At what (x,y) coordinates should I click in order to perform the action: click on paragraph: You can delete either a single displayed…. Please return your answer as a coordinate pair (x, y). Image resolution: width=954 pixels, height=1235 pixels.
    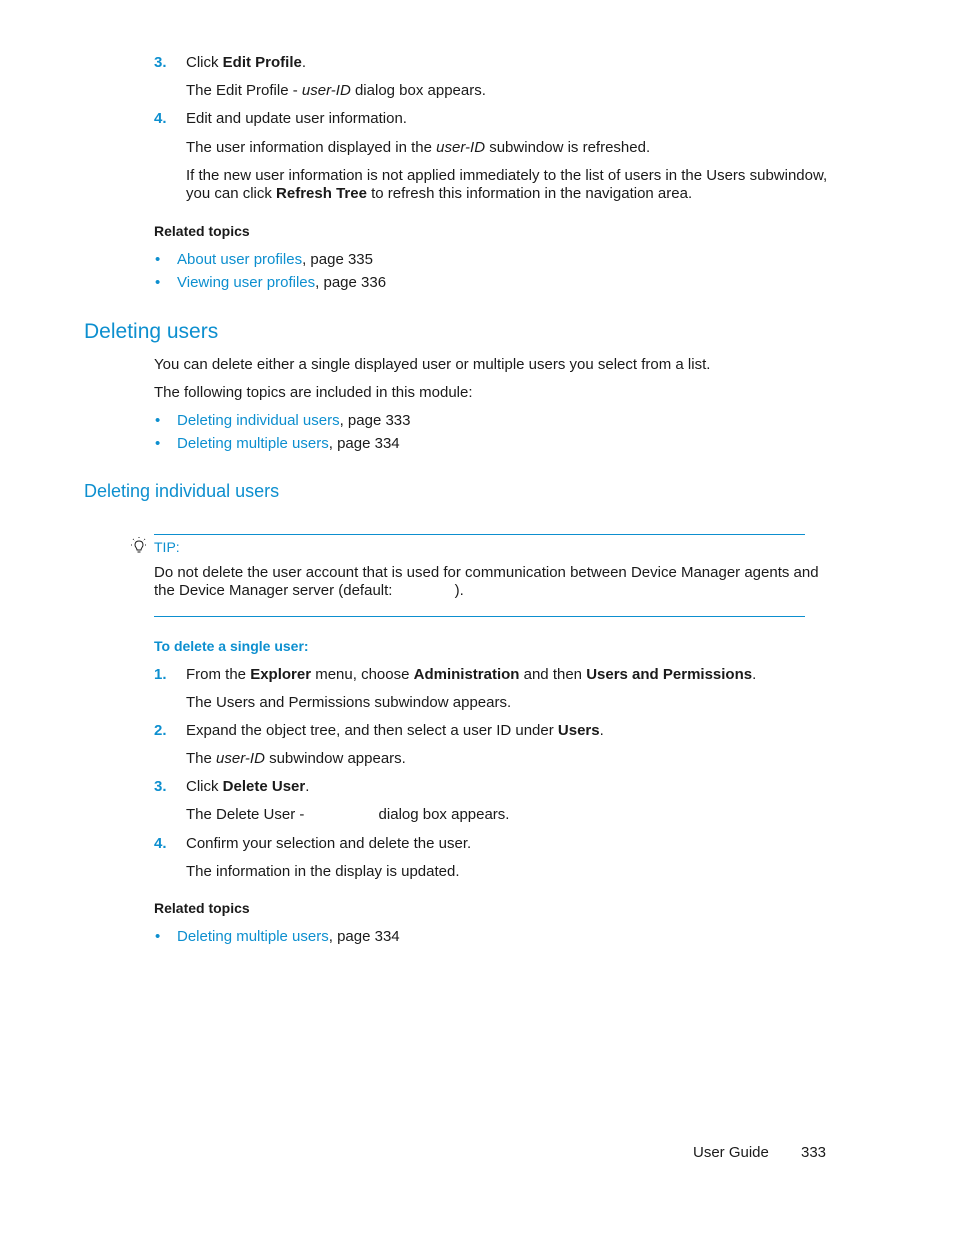
    Looking at the image, I should click on (432, 364).